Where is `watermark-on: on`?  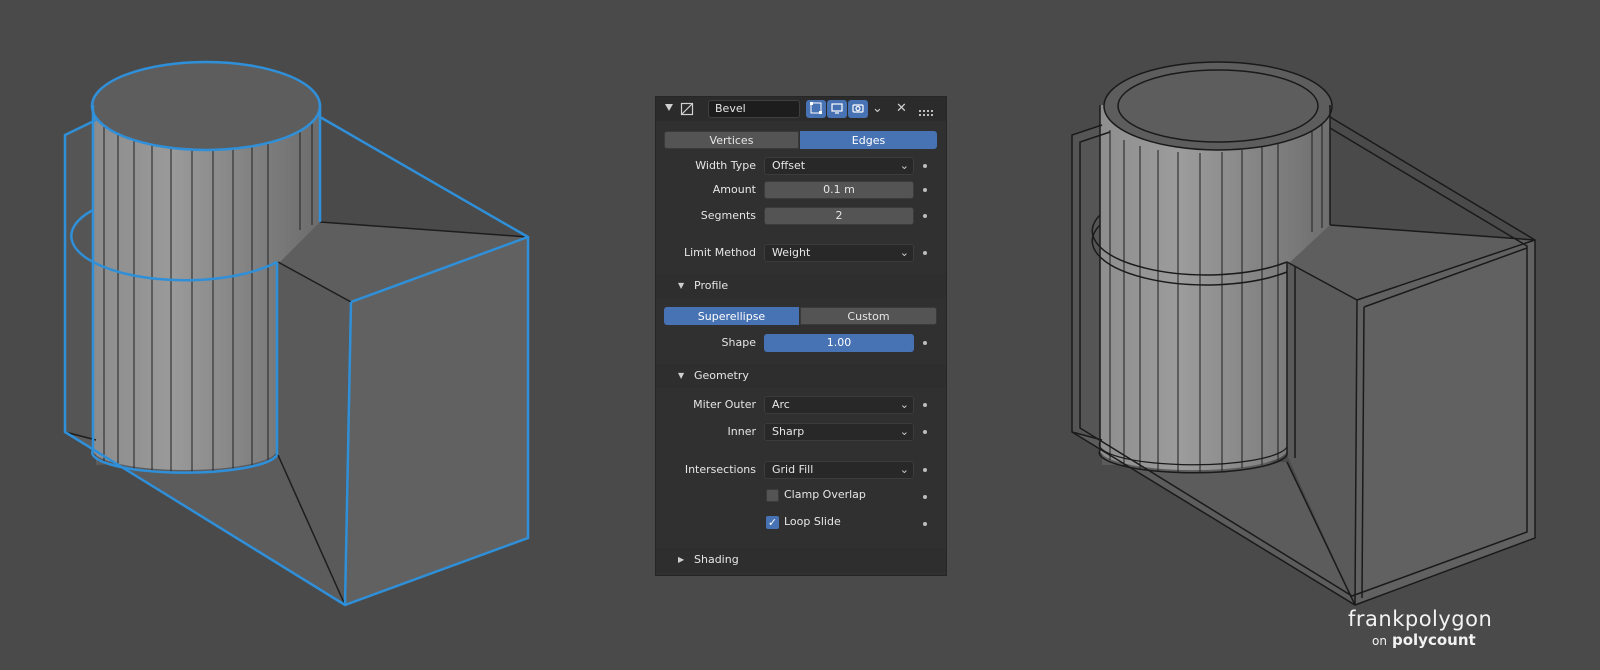 watermark-on: on is located at coordinates (1379, 641).